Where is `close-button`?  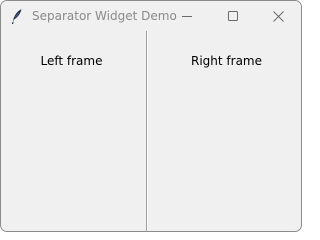 close-button is located at coordinates (278, 16).